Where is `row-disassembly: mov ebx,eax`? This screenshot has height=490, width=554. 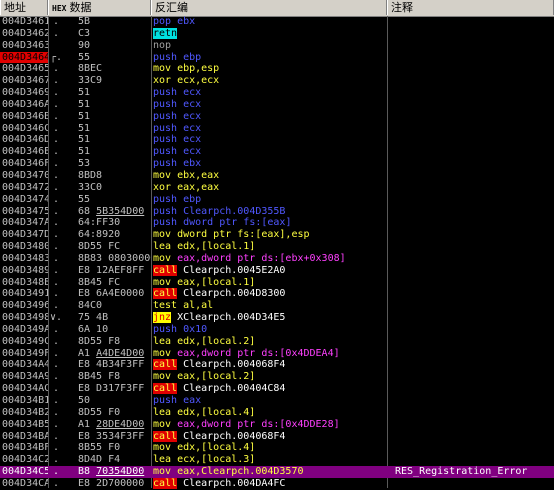 row-disassembly: mov ebx,eax is located at coordinates (269, 176).